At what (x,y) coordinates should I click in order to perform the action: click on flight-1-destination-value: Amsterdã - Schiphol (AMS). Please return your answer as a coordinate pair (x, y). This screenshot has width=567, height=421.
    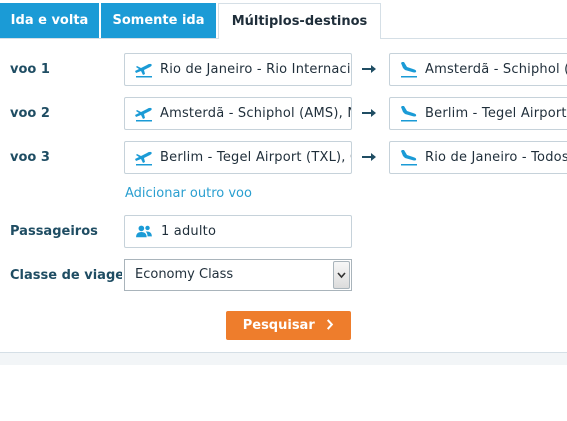
    Looking at the image, I should click on (496, 69).